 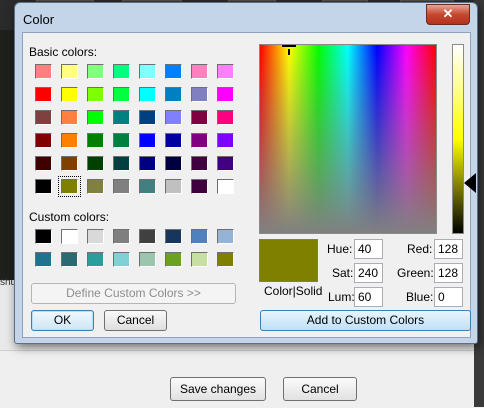 What do you see at coordinates (415, 273) in the screenshot?
I see `green-label: Green:` at bounding box center [415, 273].